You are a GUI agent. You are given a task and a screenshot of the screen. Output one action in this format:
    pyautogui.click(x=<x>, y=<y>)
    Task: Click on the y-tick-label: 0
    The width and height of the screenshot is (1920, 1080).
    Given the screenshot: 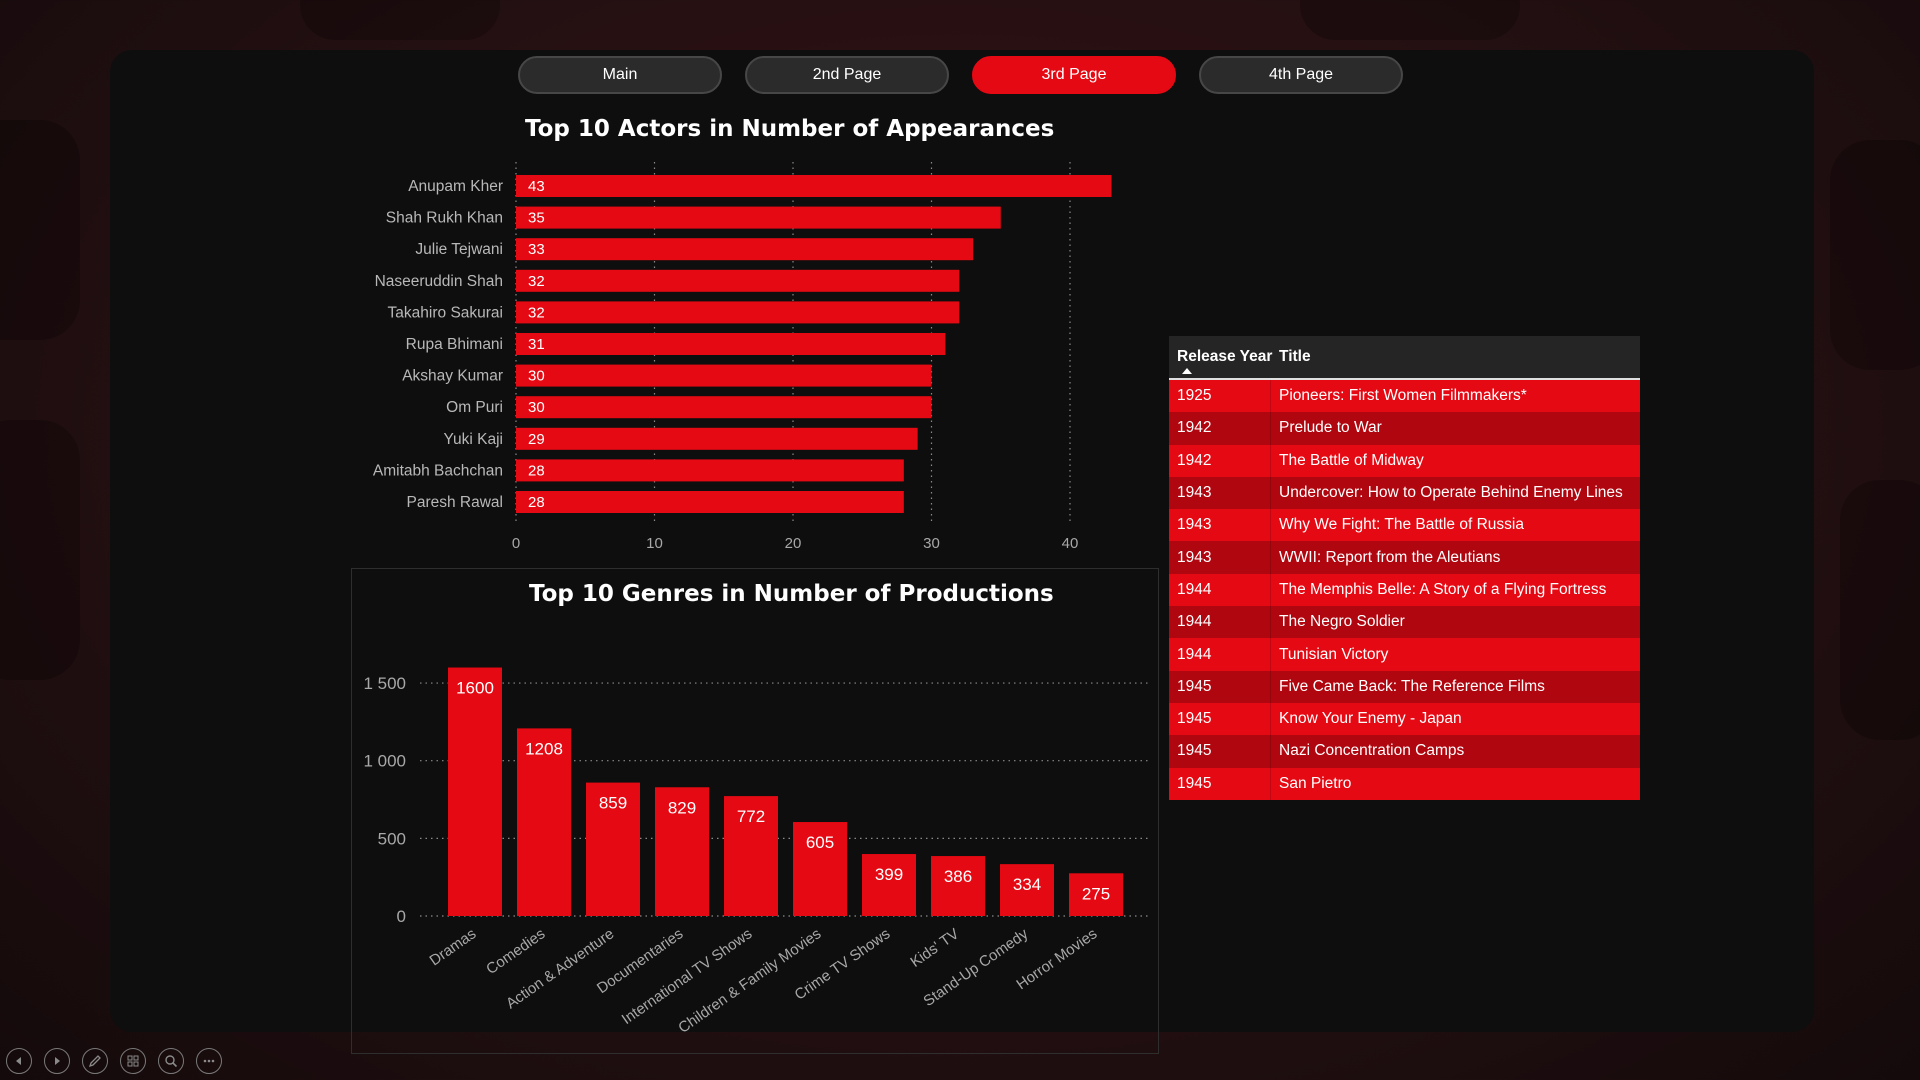 What is the action you would take?
    pyautogui.click(x=401, y=916)
    